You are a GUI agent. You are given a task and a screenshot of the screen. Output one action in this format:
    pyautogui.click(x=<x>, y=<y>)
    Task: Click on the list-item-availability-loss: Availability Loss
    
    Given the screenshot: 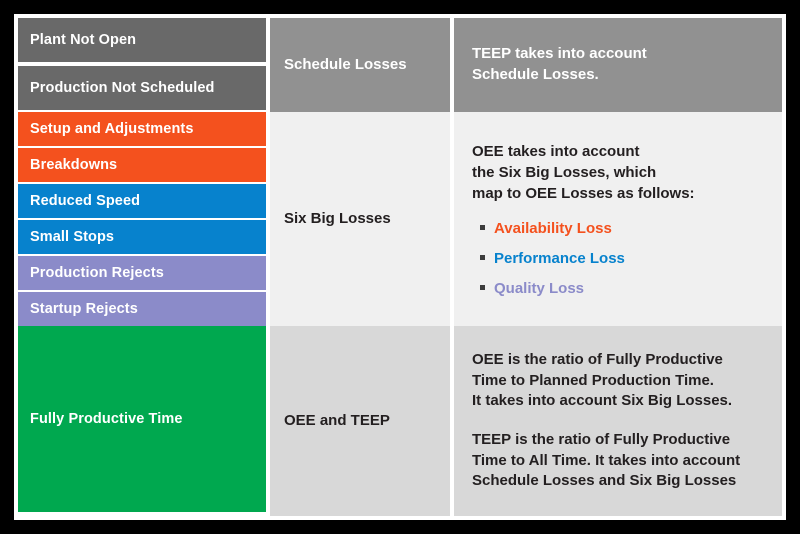 What is the action you would take?
    pyautogui.click(x=631, y=228)
    